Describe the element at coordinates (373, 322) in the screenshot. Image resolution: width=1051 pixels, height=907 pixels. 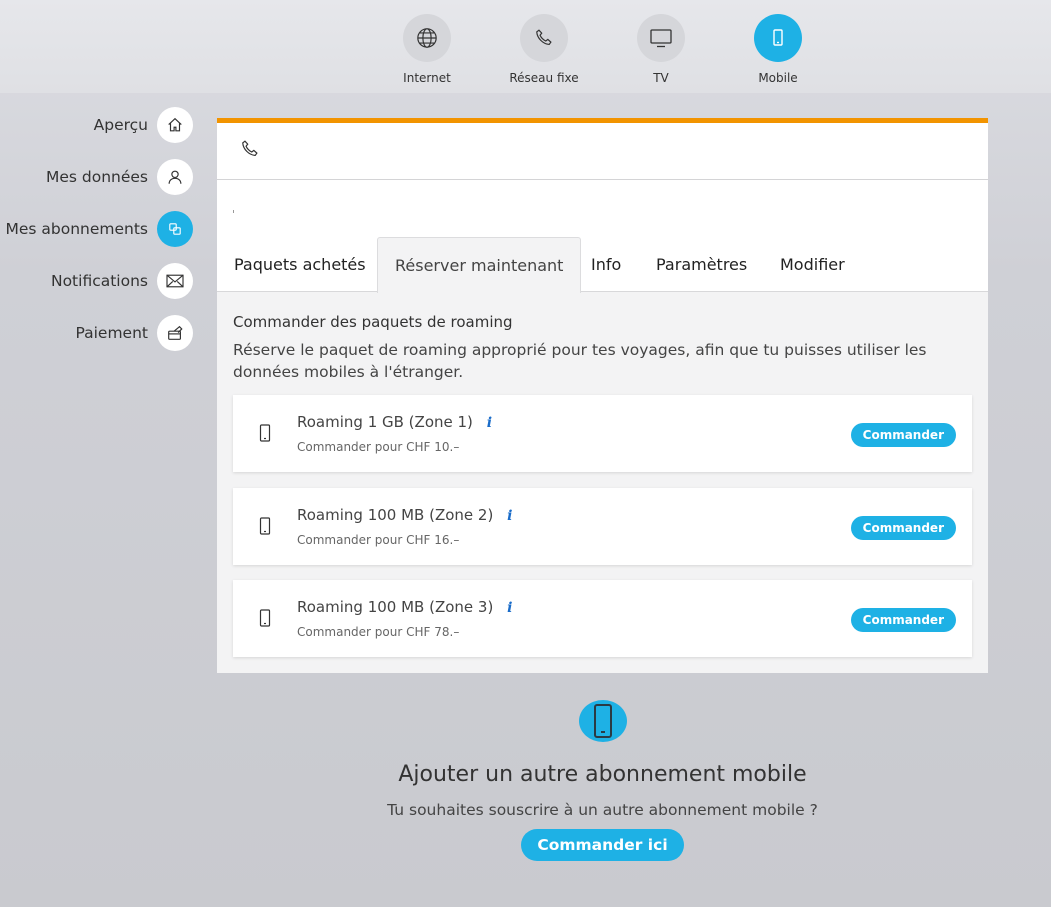
I see `section-title: Commander des paquets de roaming` at that location.